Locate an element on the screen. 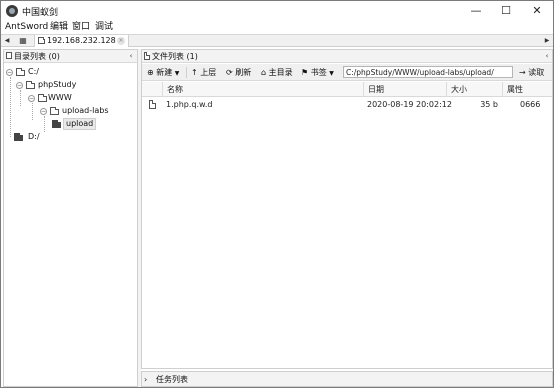 The image size is (554, 388). up-button-label: 上层 is located at coordinates (208, 72).